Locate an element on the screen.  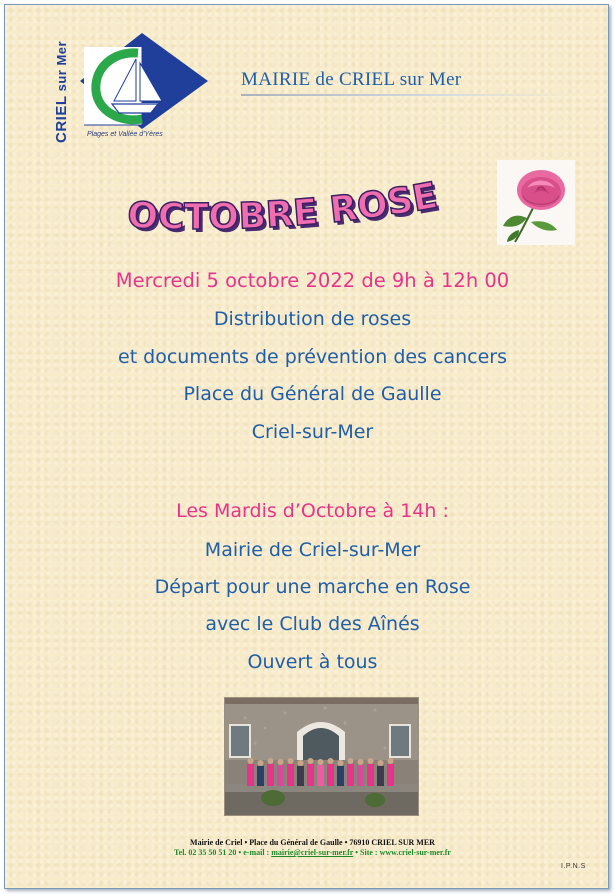
mairie-title: MAIRIE de CRIEL sur Mer is located at coordinates (351, 79).